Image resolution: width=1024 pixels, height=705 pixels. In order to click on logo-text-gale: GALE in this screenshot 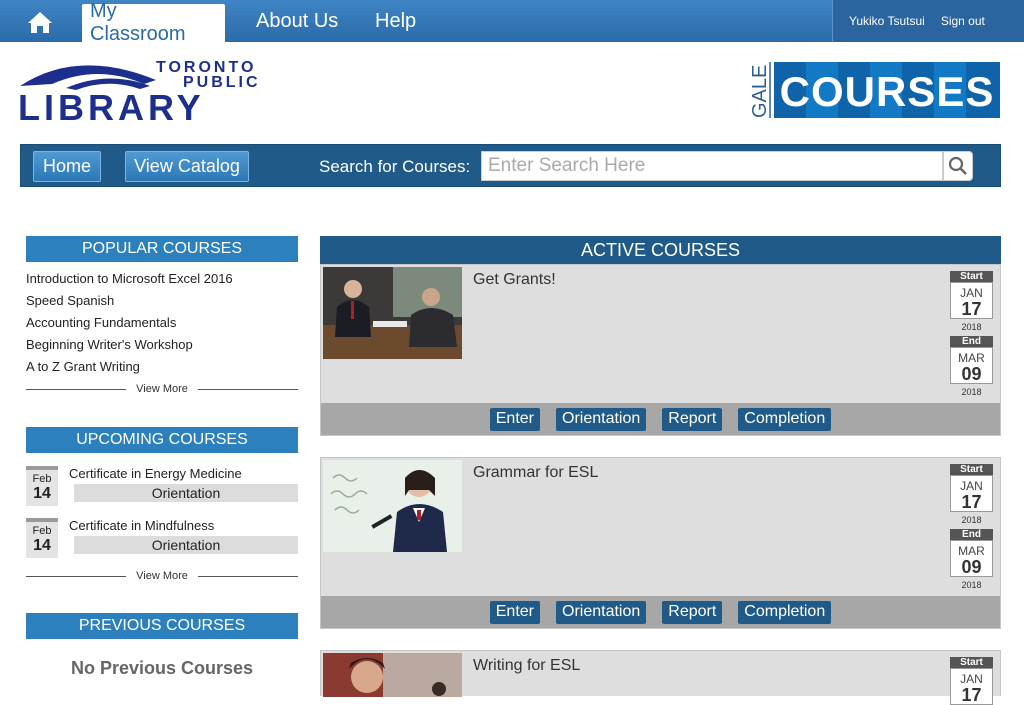, I will do `click(760, 91)`.